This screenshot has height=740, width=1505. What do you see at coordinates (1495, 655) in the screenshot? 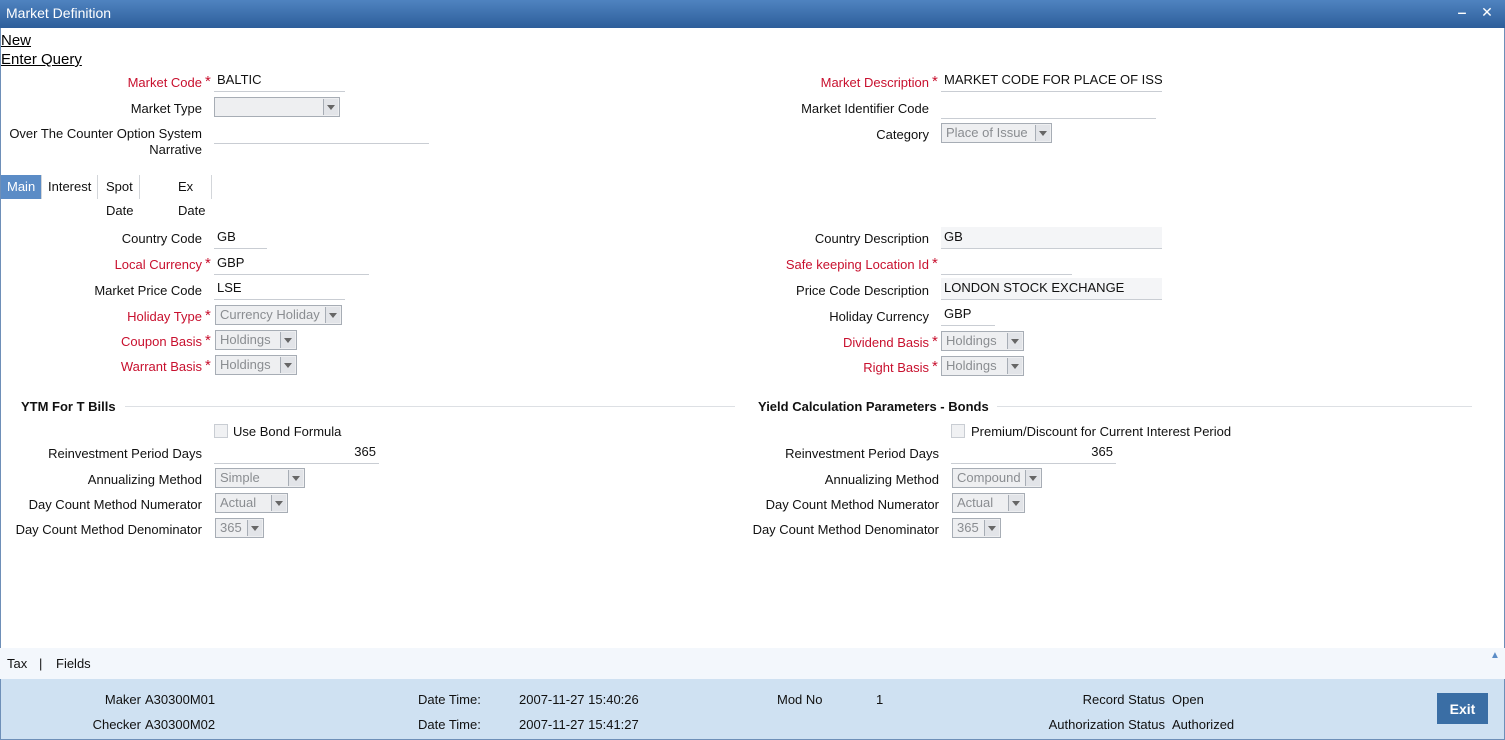
I see `chevron-up-icon: ▲` at bounding box center [1495, 655].